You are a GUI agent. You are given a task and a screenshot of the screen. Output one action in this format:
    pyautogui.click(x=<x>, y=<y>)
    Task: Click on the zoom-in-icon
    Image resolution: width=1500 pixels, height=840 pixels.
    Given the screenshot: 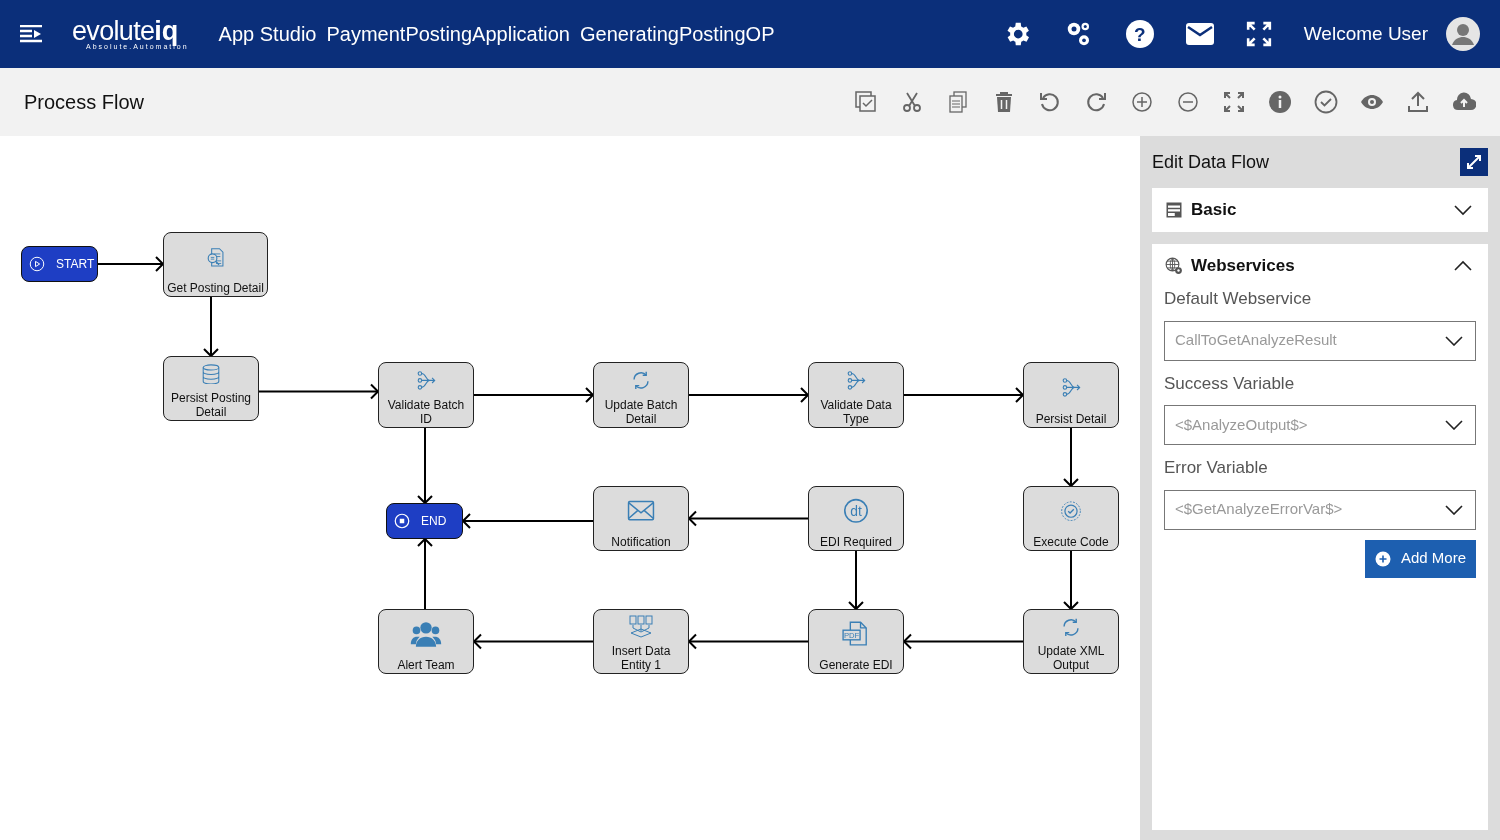 What is the action you would take?
    pyautogui.click(x=1142, y=102)
    